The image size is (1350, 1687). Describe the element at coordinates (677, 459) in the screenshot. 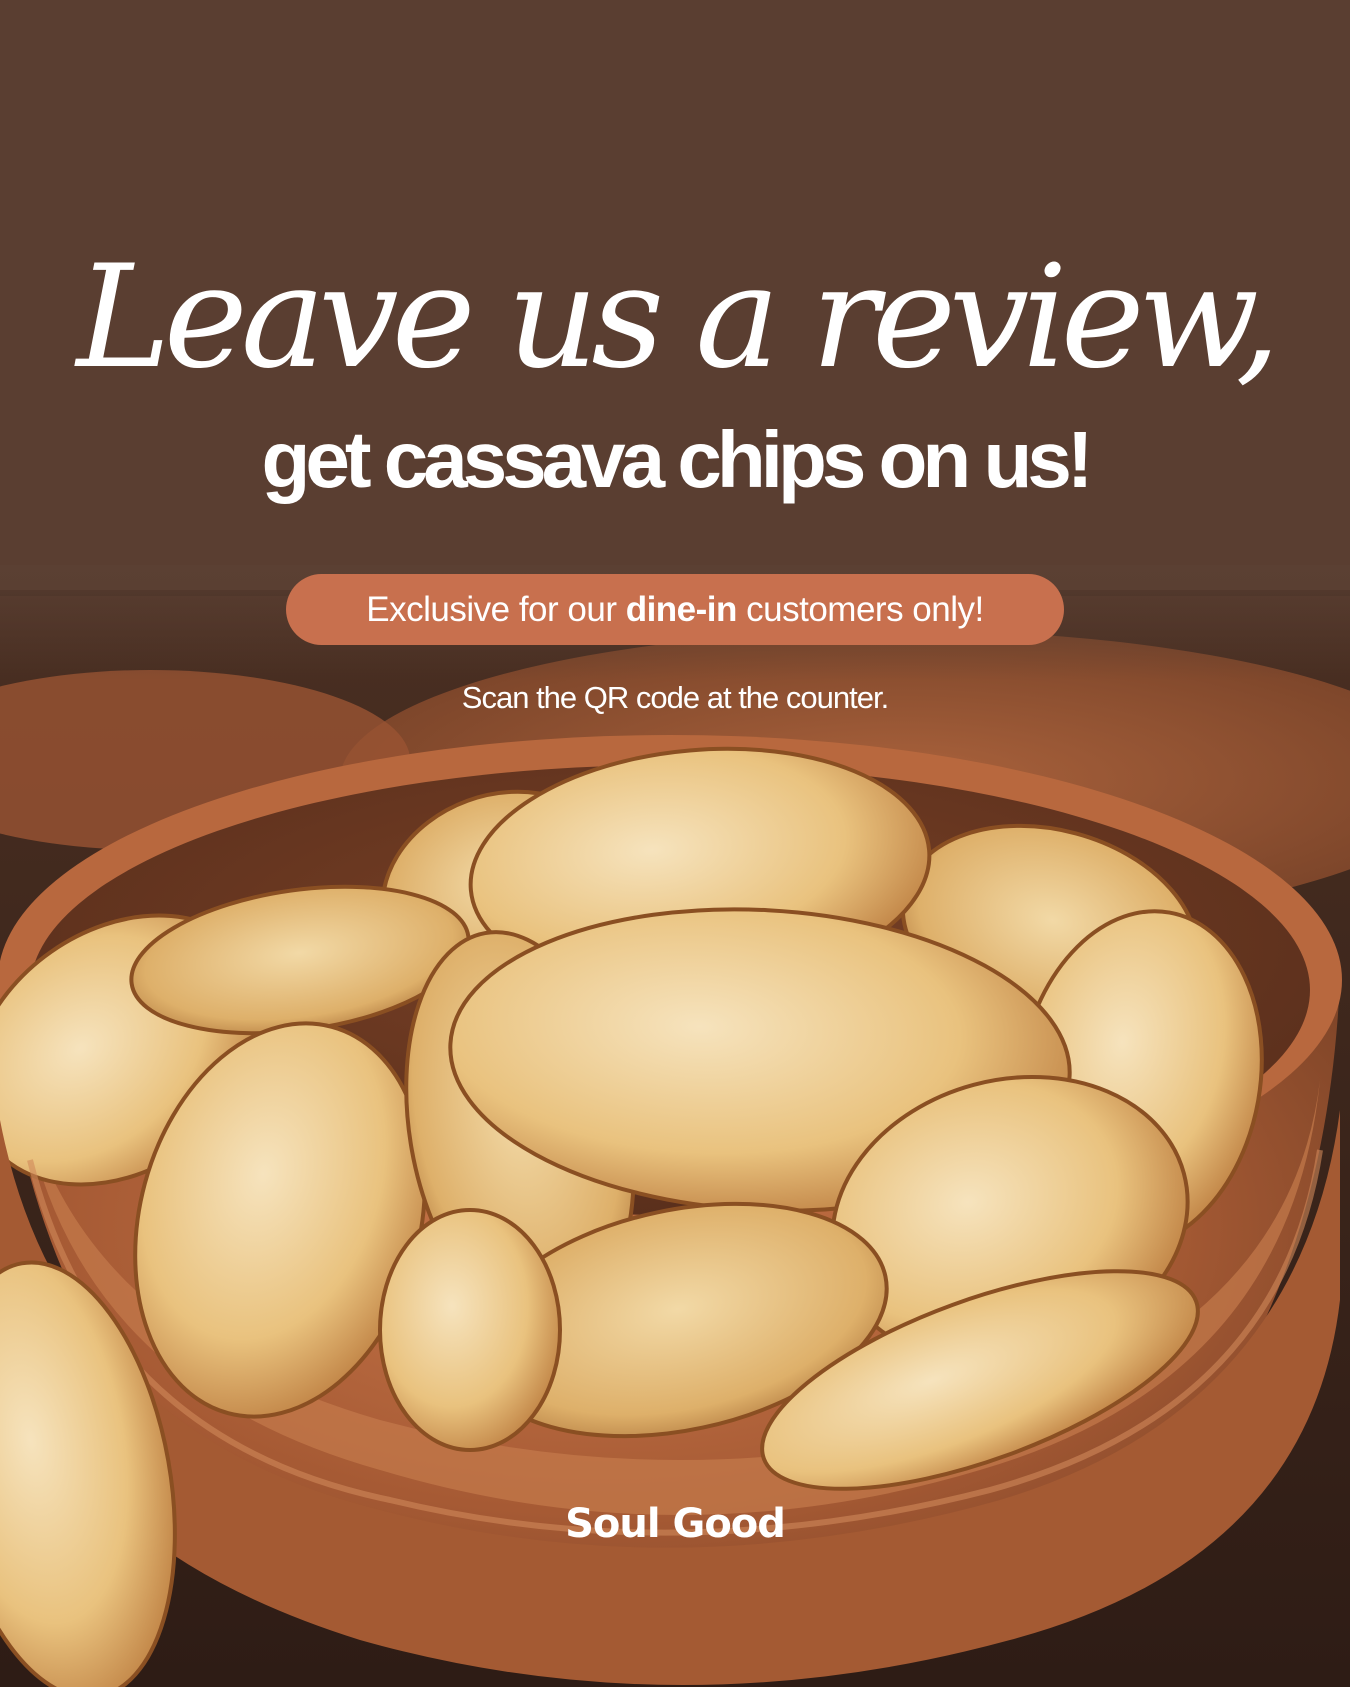

I see `headline-bold: get cassava chips on us!` at that location.